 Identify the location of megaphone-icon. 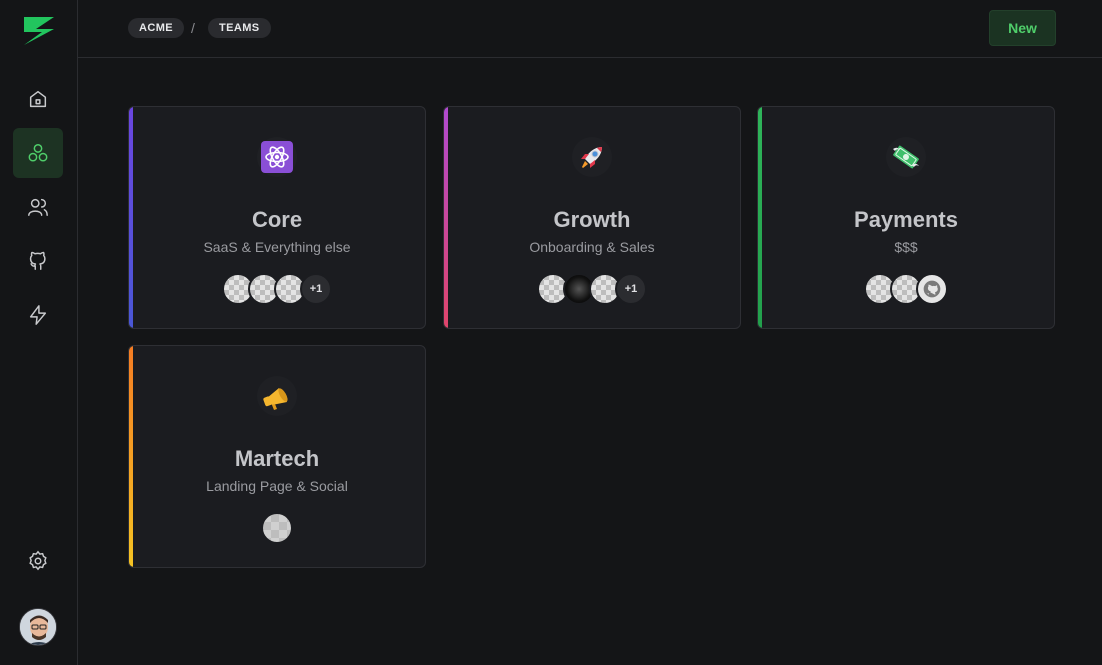
(277, 396).